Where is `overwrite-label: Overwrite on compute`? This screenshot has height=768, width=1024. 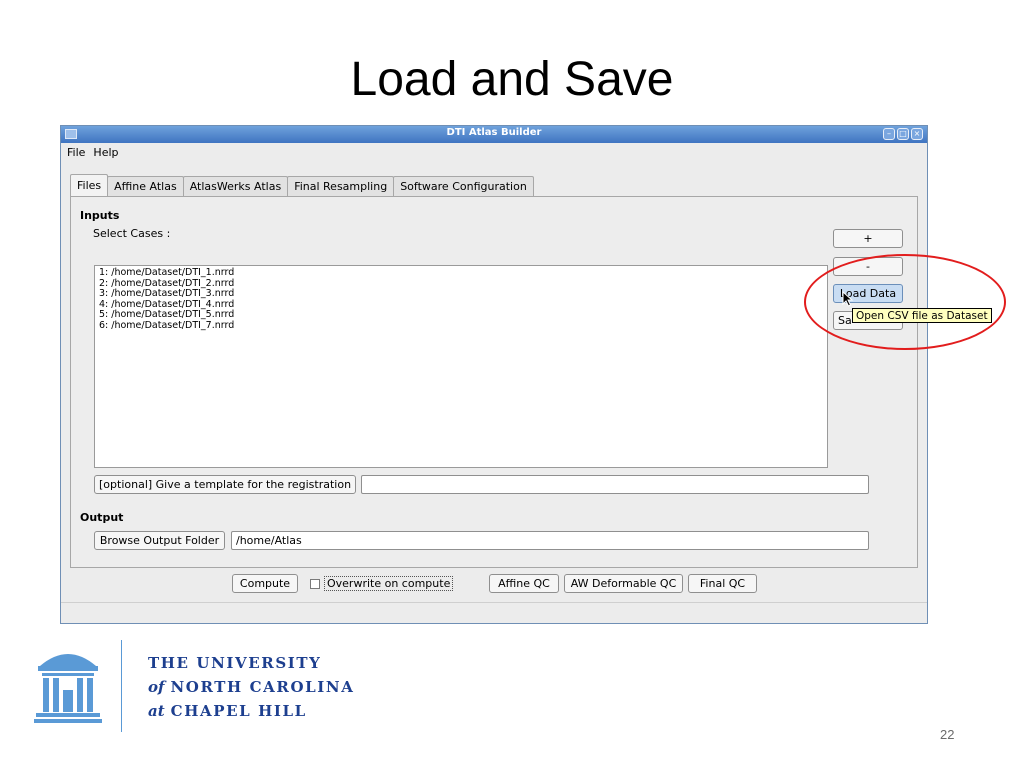
overwrite-label: Overwrite on compute is located at coordinates (389, 583).